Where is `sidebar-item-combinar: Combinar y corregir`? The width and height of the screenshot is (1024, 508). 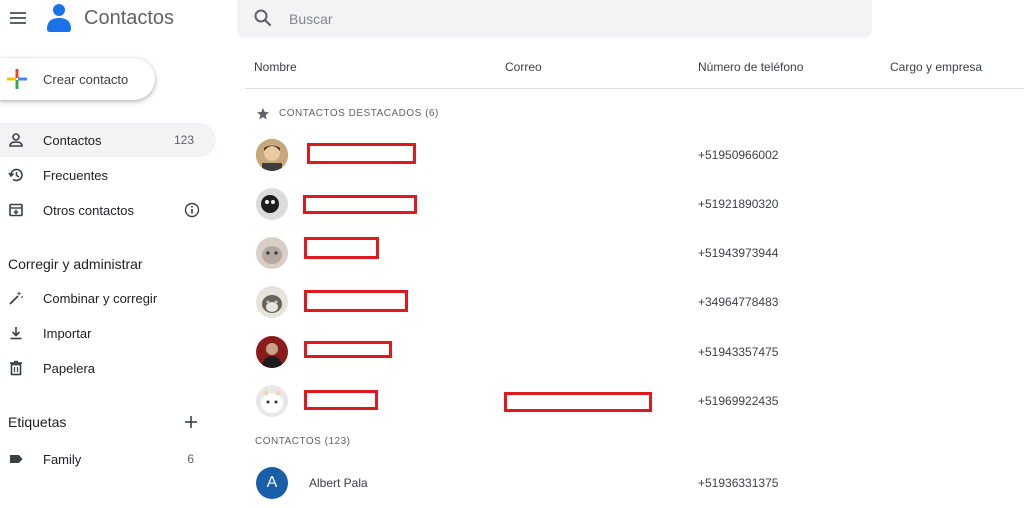
sidebar-item-combinar: Combinar y corregir is located at coordinates (108, 298).